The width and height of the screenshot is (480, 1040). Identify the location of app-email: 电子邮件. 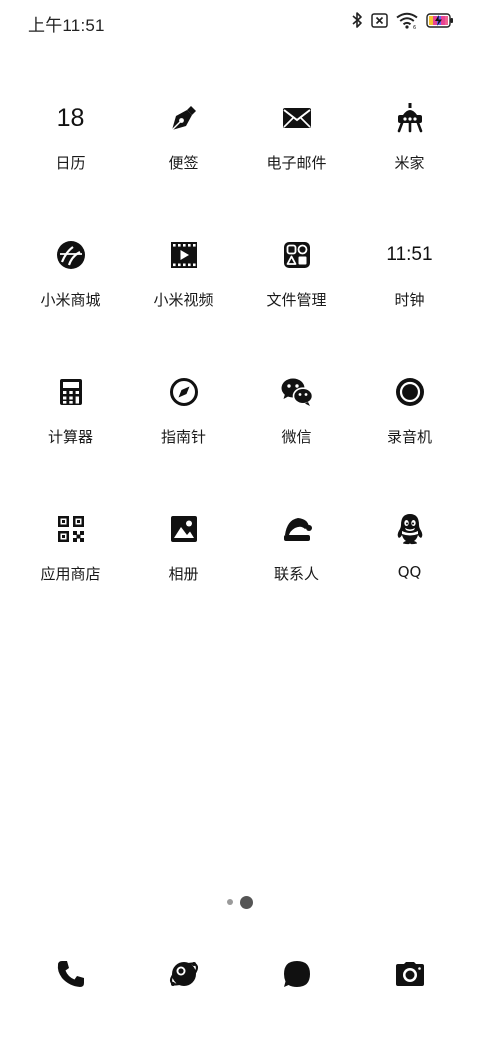
(296, 160).